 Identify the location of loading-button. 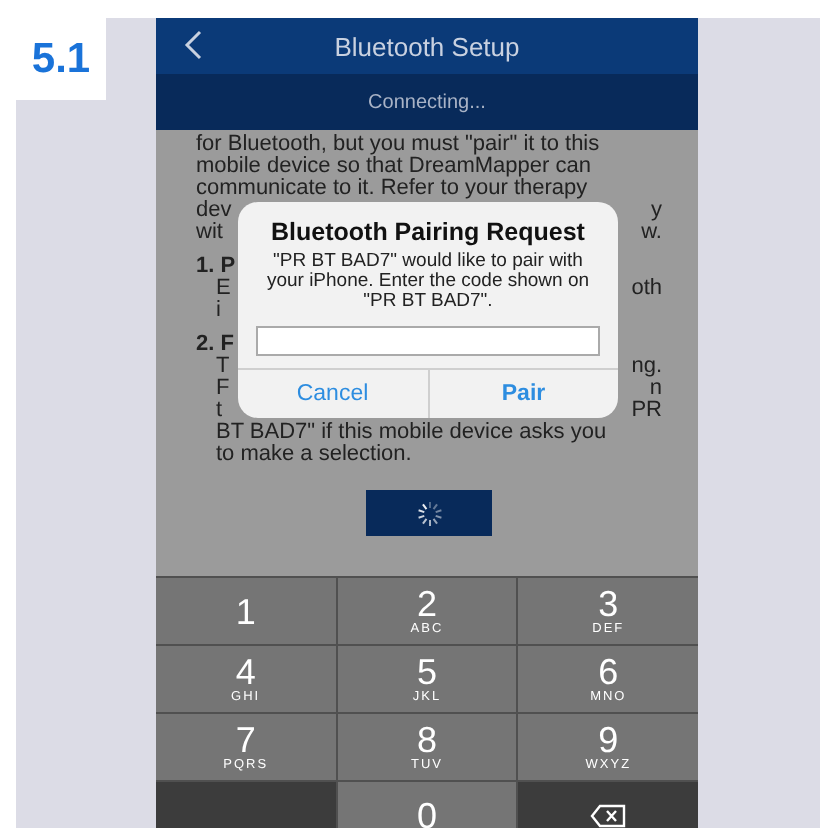
(429, 513).